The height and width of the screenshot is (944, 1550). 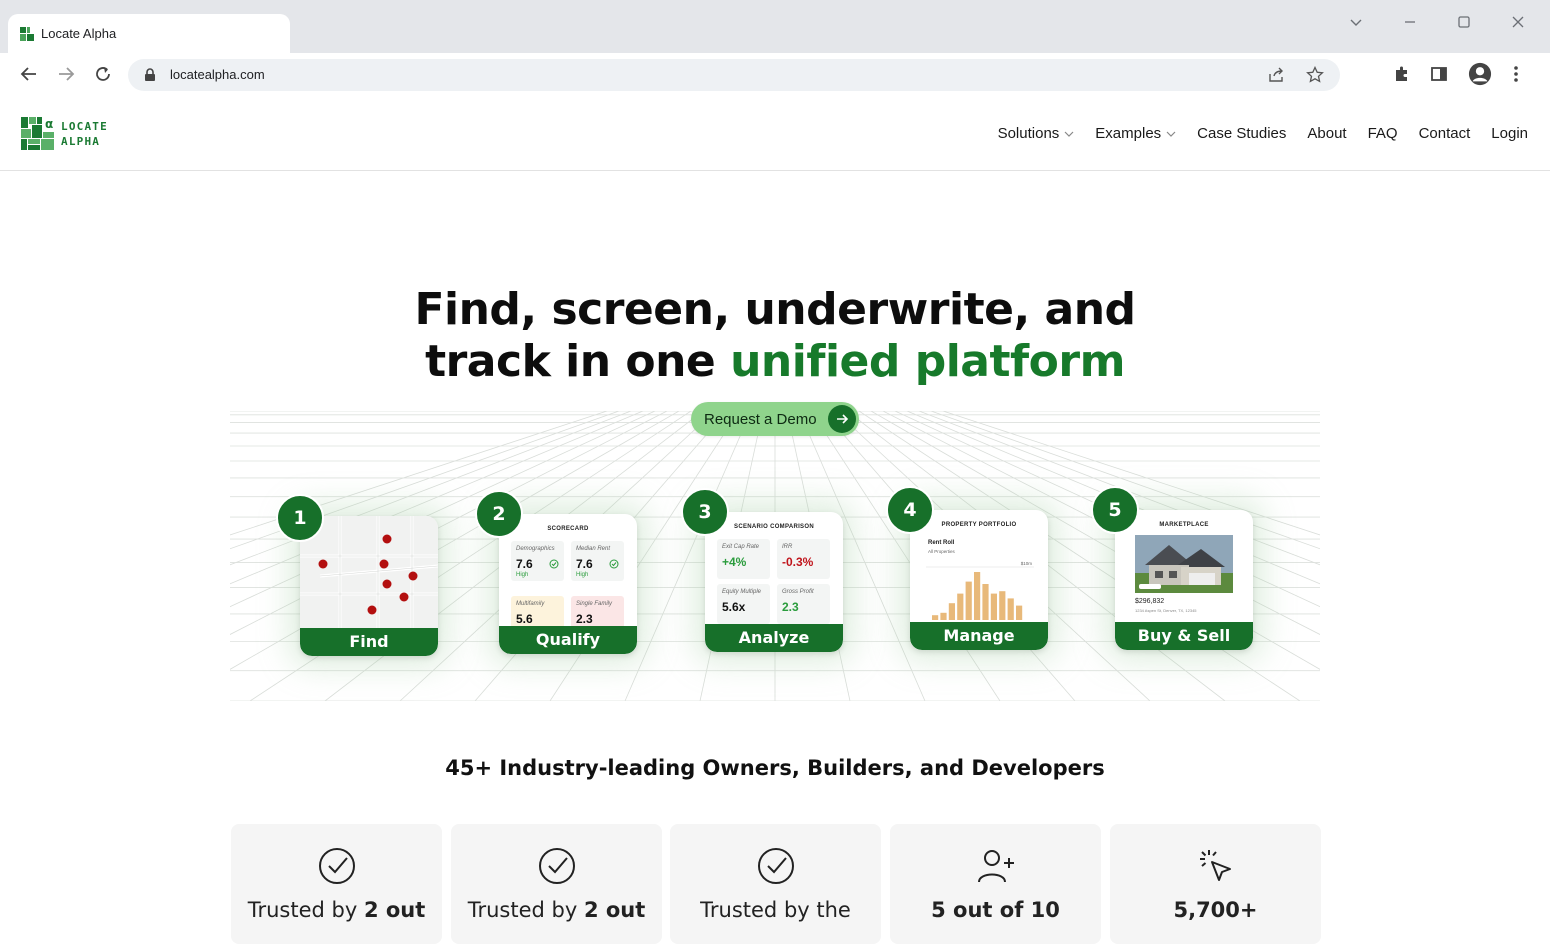 What do you see at coordinates (743, 559) in the screenshot?
I see `scenario-cell: Exit Cap Rate +4%` at bounding box center [743, 559].